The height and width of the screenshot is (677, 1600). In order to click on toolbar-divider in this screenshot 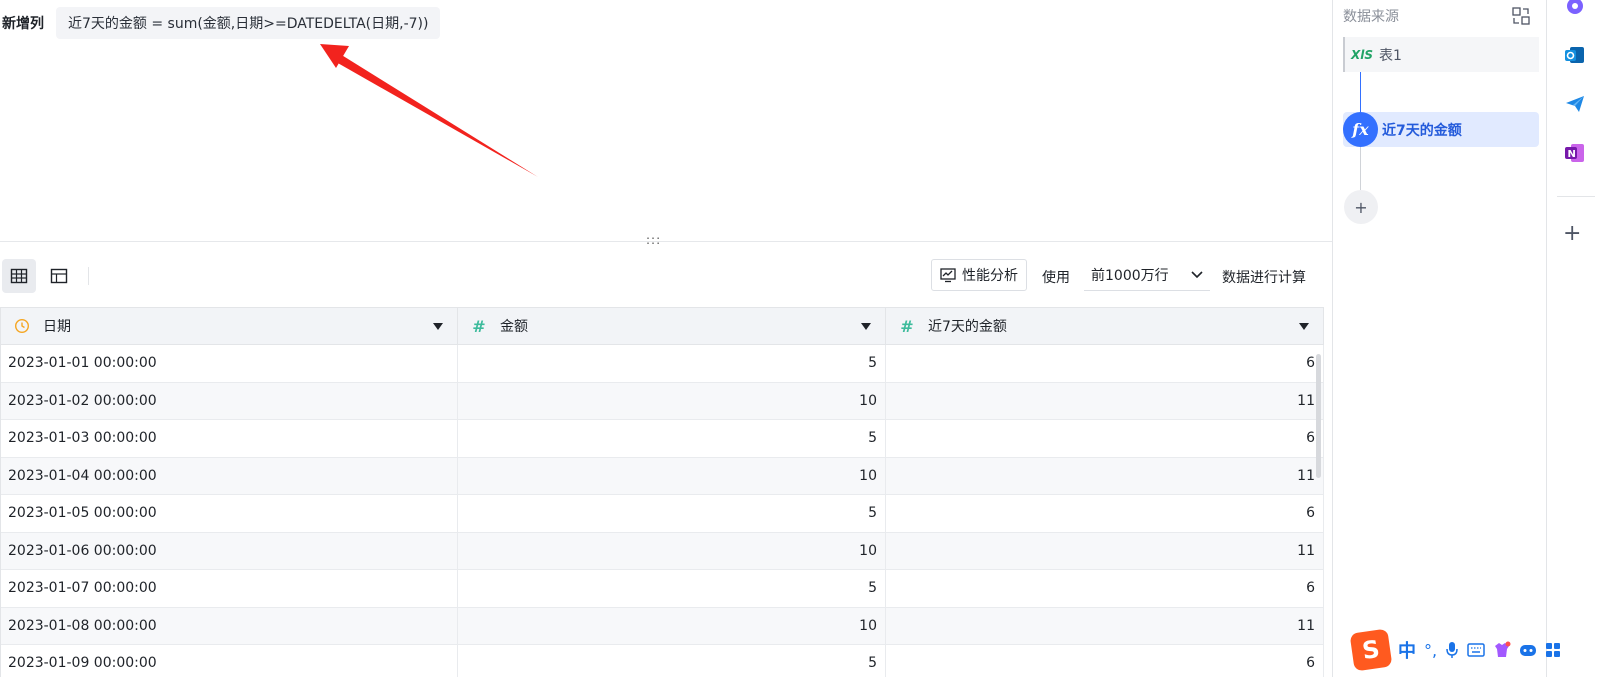, I will do `click(88, 276)`.